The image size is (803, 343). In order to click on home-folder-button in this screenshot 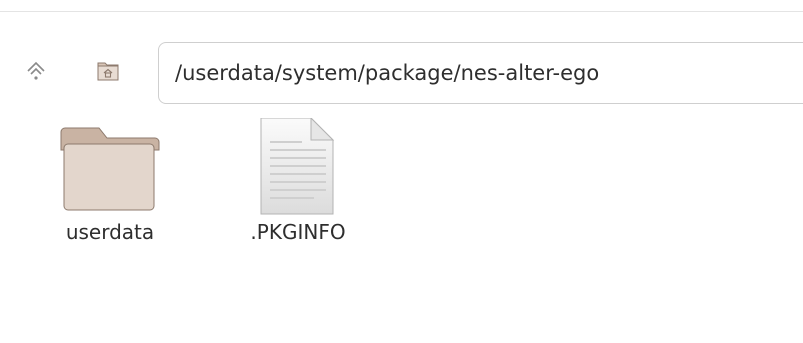, I will do `click(108, 70)`.